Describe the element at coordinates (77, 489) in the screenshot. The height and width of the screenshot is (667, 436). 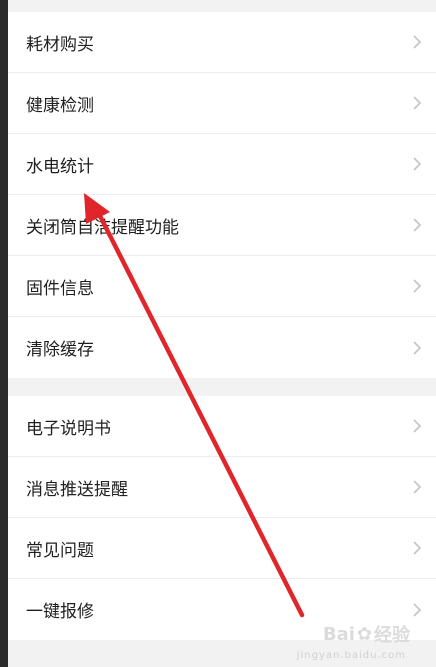
I see `menu-item-label: 消息推送提醒` at that location.